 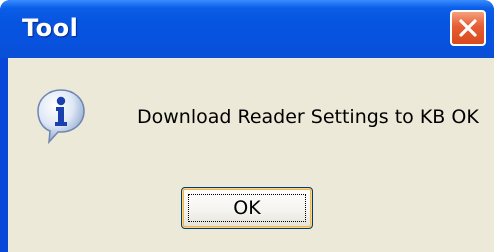 I want to click on window-title: Tool, so click(x=50, y=28).